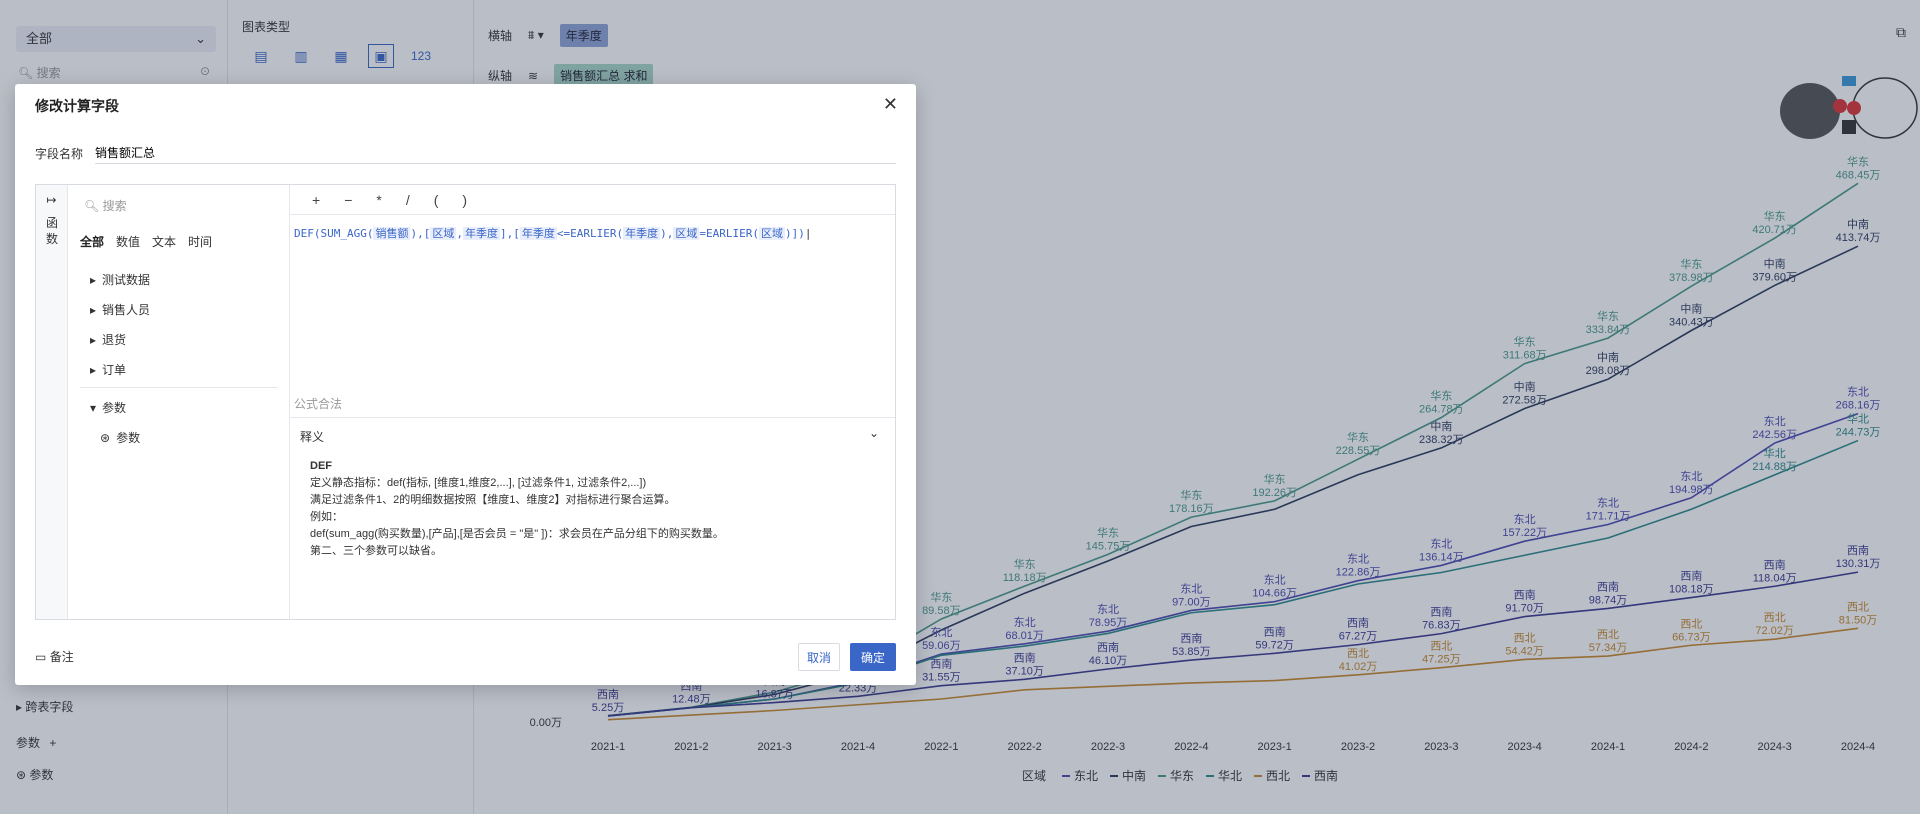 The height and width of the screenshot is (814, 1920). I want to click on tree-group-params: ▾ 参数, so click(108, 407).